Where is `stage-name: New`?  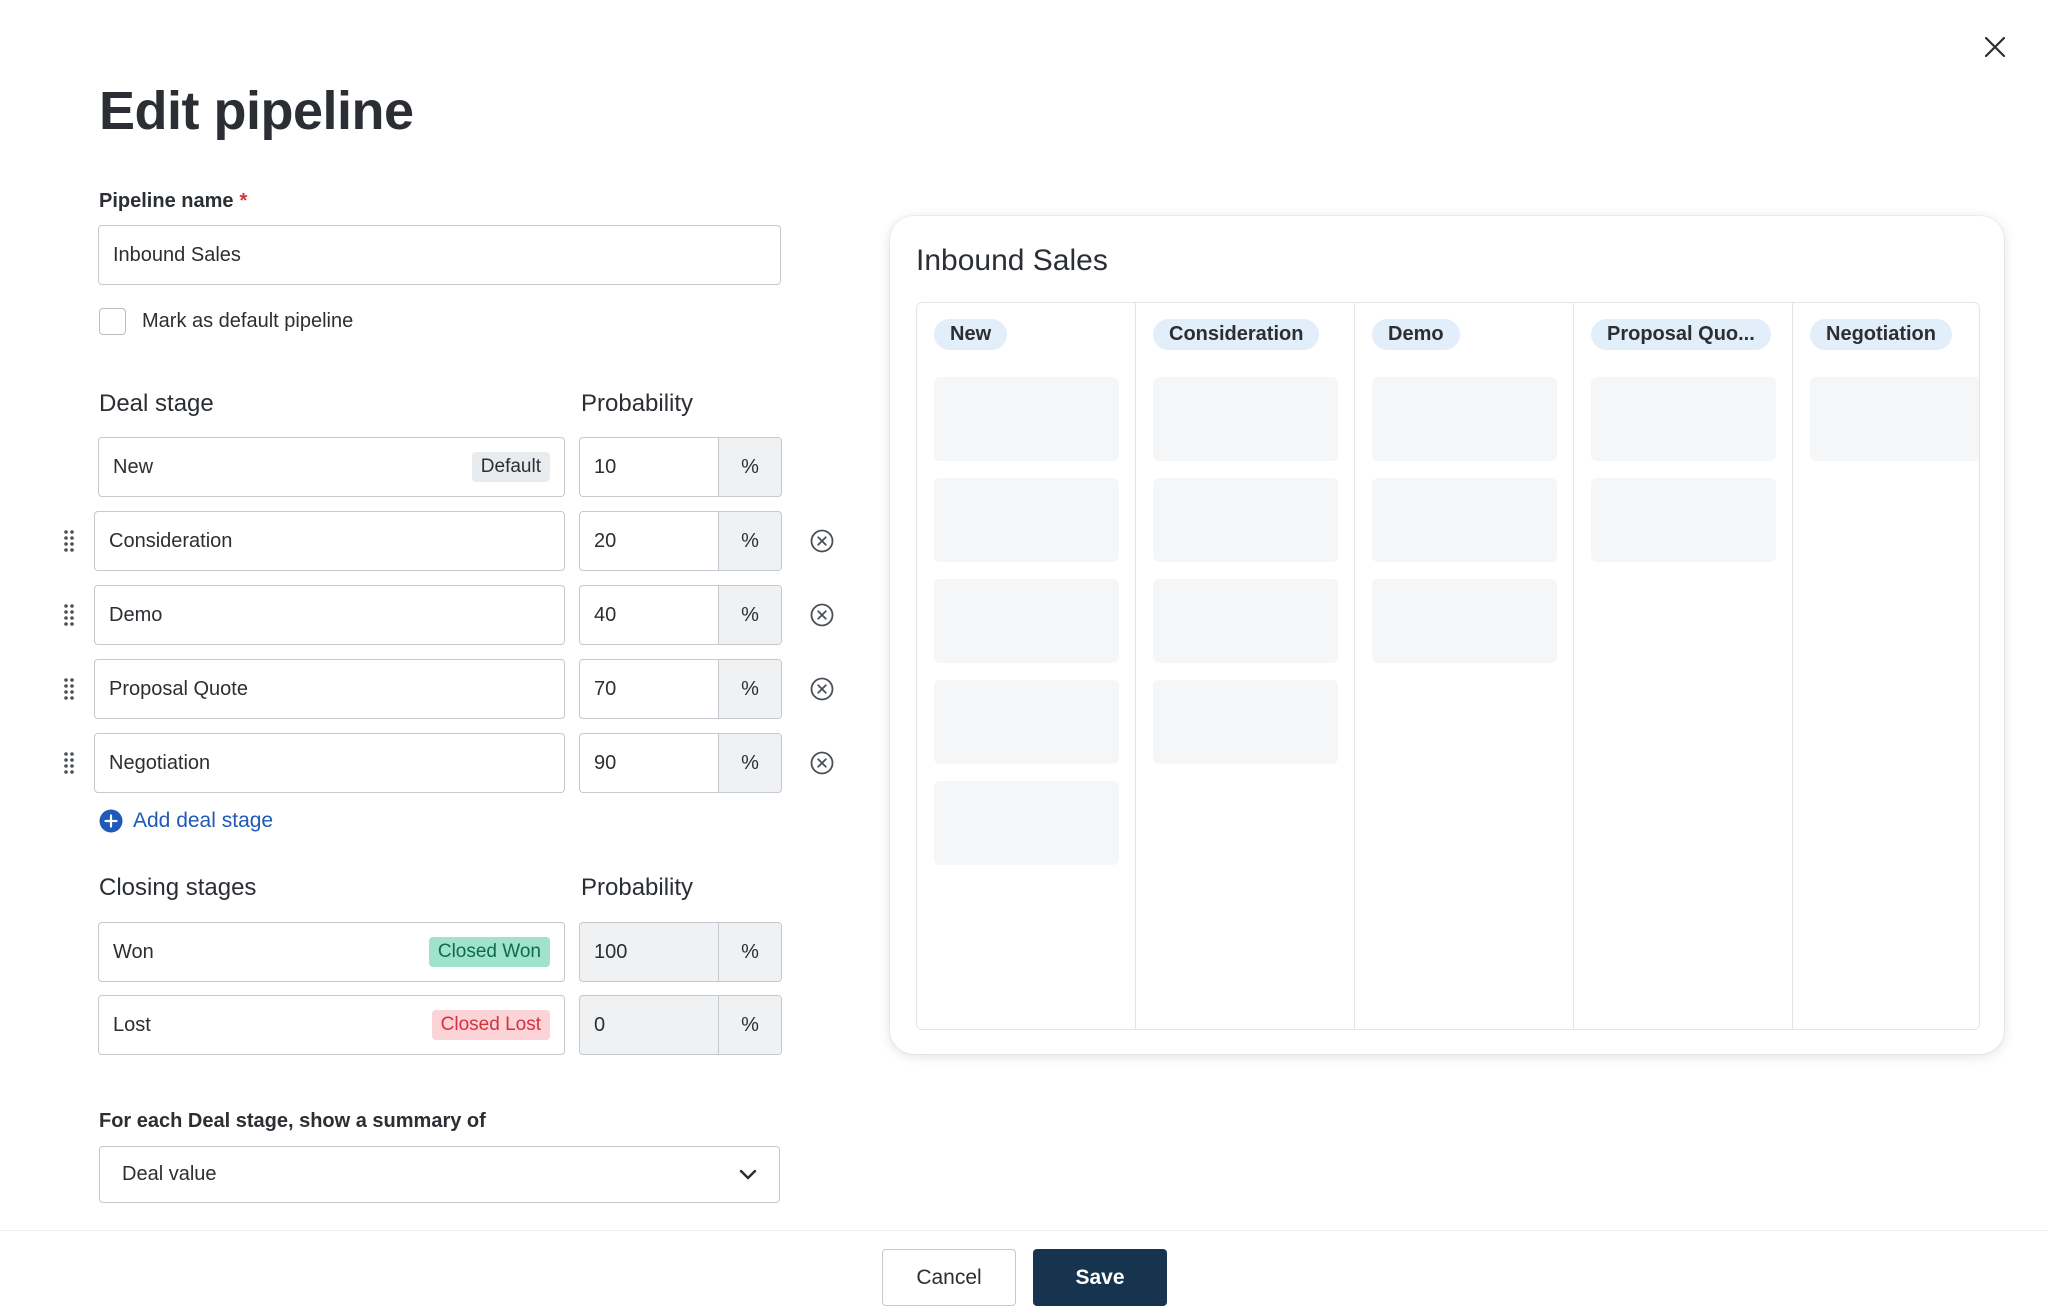
stage-name: New is located at coordinates (133, 466).